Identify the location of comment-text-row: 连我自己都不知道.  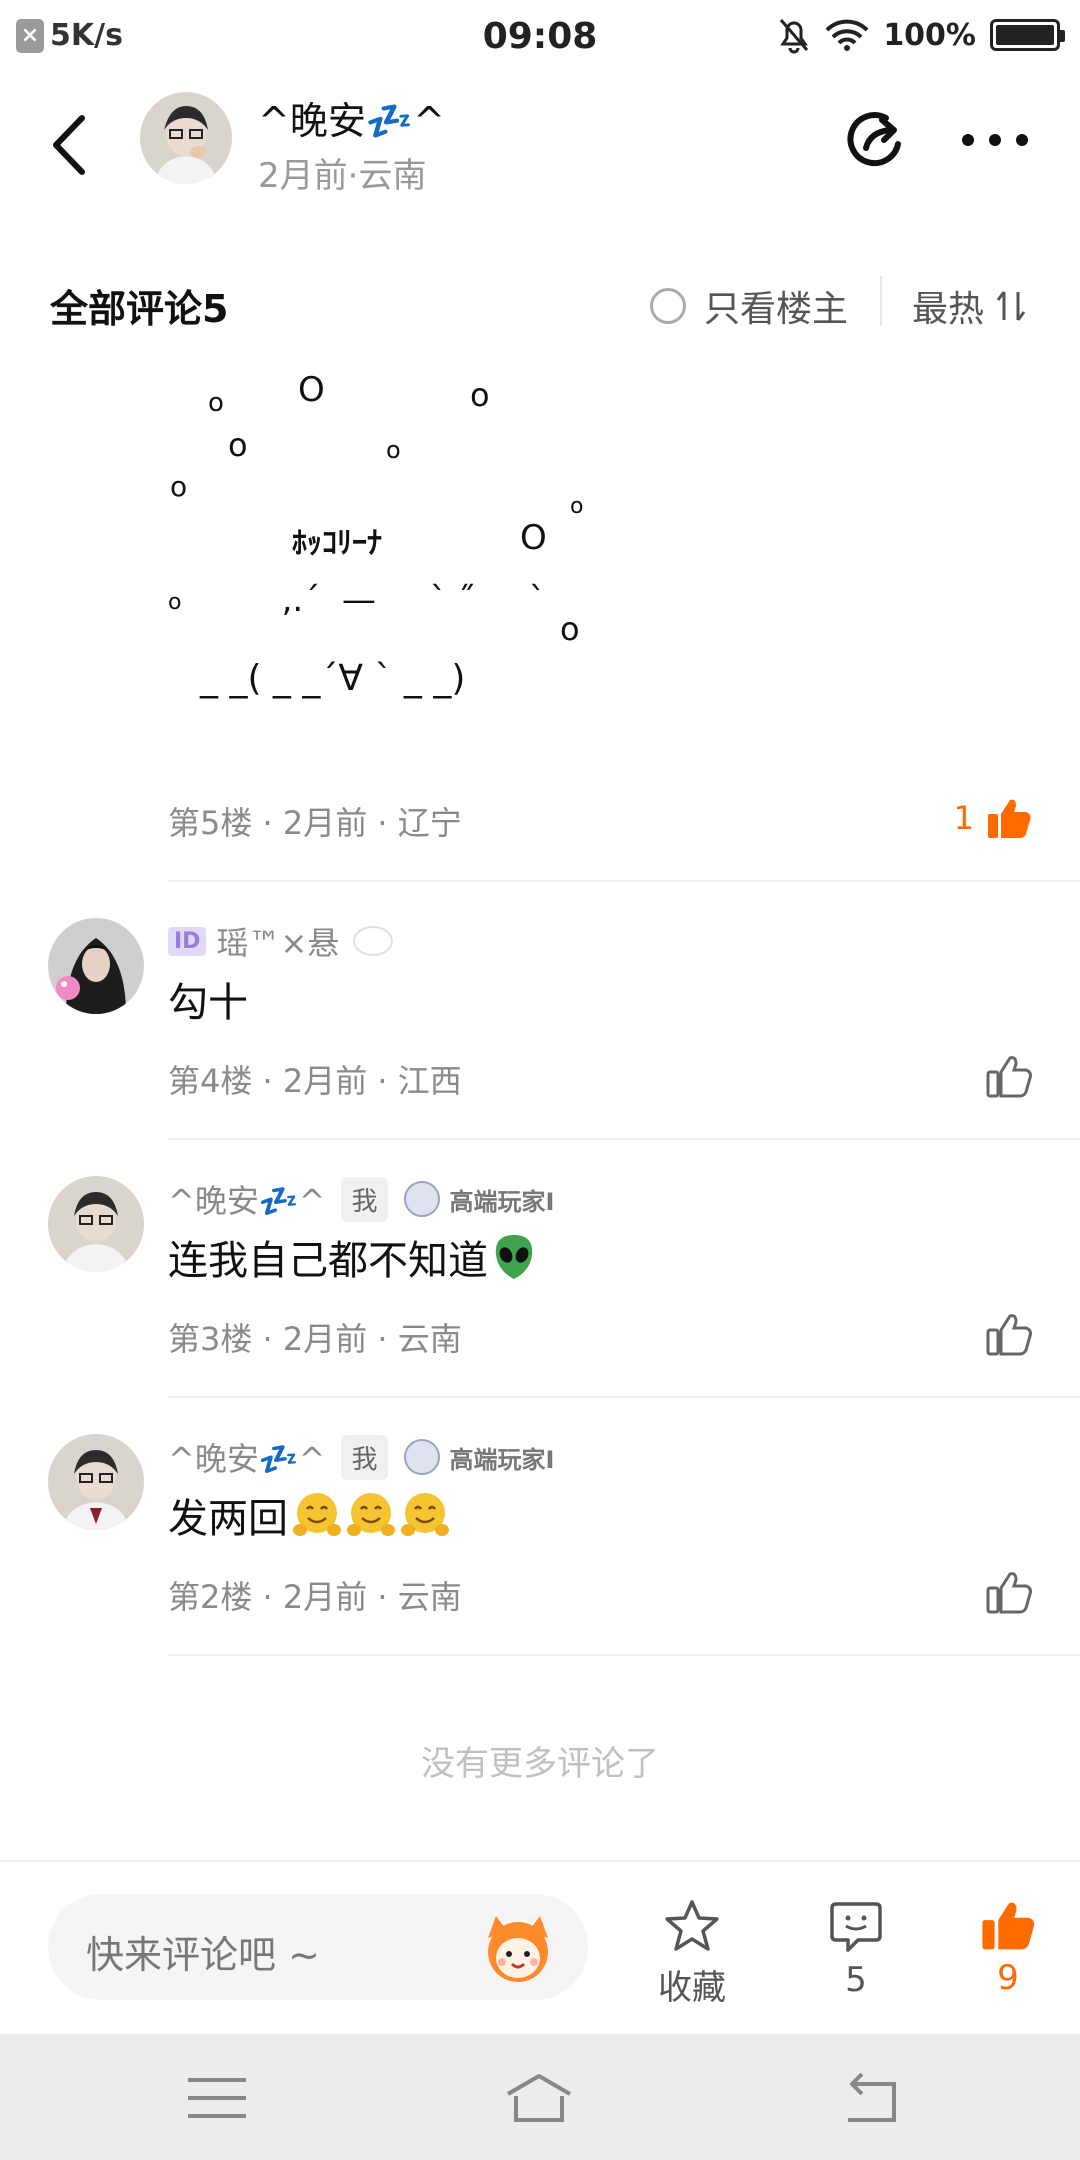
(352, 1257).